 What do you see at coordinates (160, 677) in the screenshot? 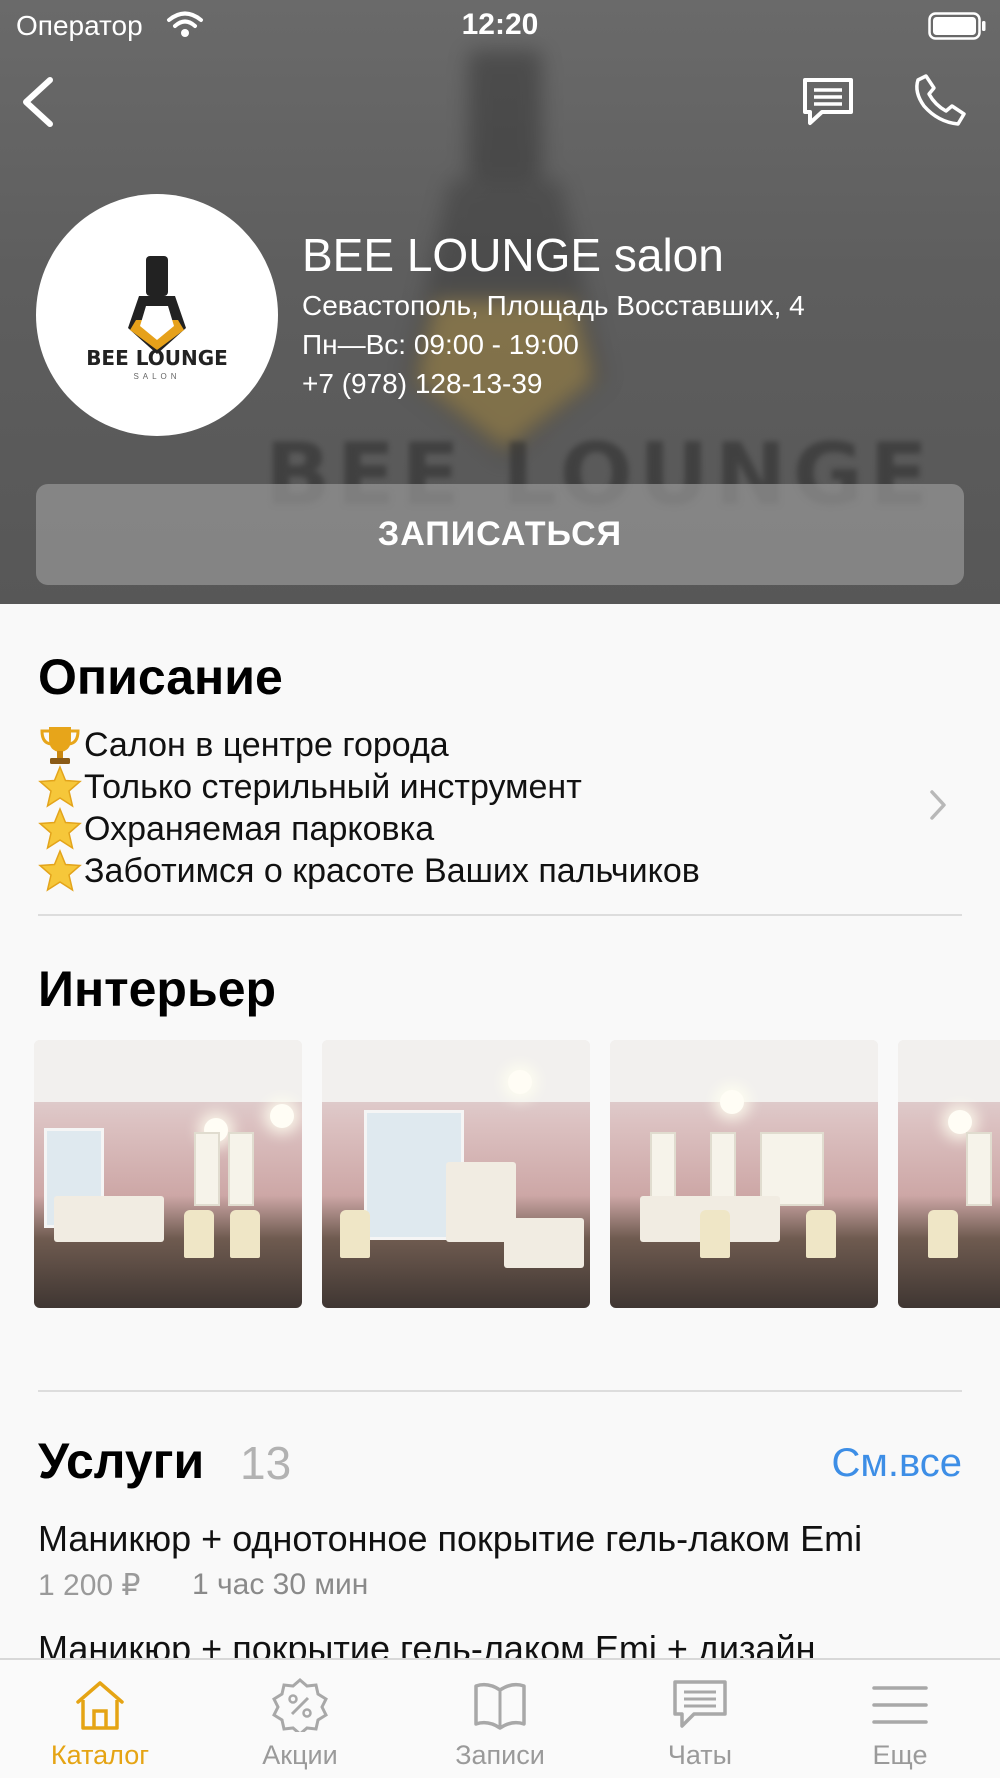
I see `description-title: Описание` at bounding box center [160, 677].